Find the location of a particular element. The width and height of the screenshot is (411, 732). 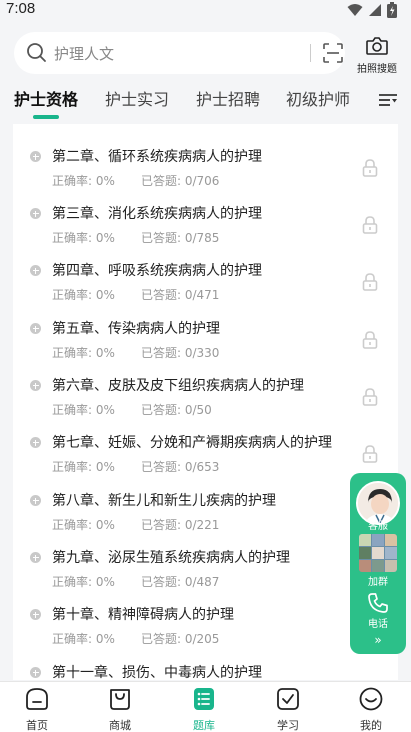

nav-study: 学习 is located at coordinates (288, 709).